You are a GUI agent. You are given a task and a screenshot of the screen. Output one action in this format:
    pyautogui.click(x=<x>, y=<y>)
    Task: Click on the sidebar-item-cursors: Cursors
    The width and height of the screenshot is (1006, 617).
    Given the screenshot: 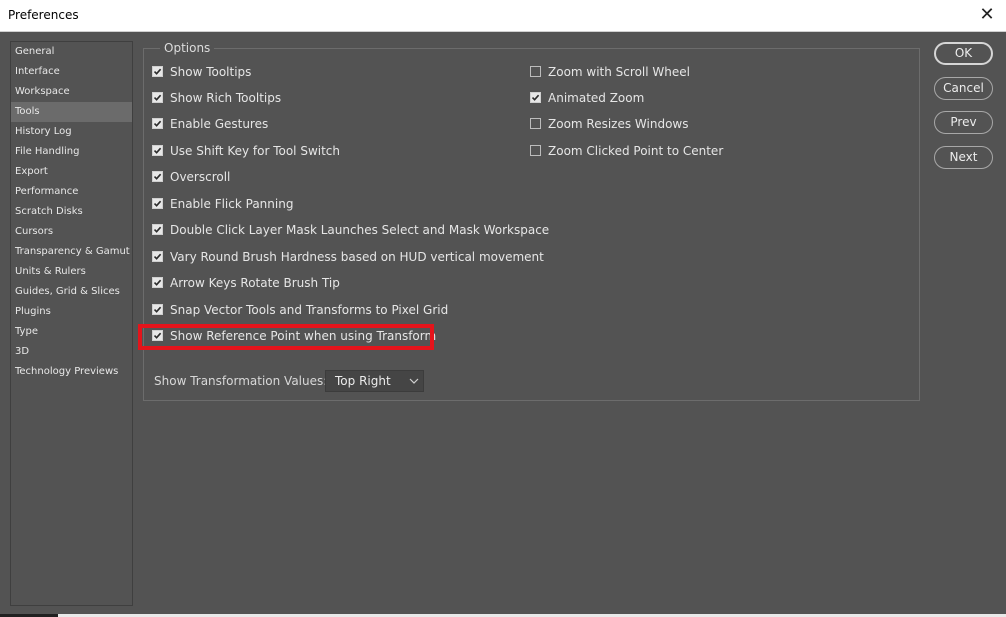 What is the action you would take?
    pyautogui.click(x=71, y=232)
    